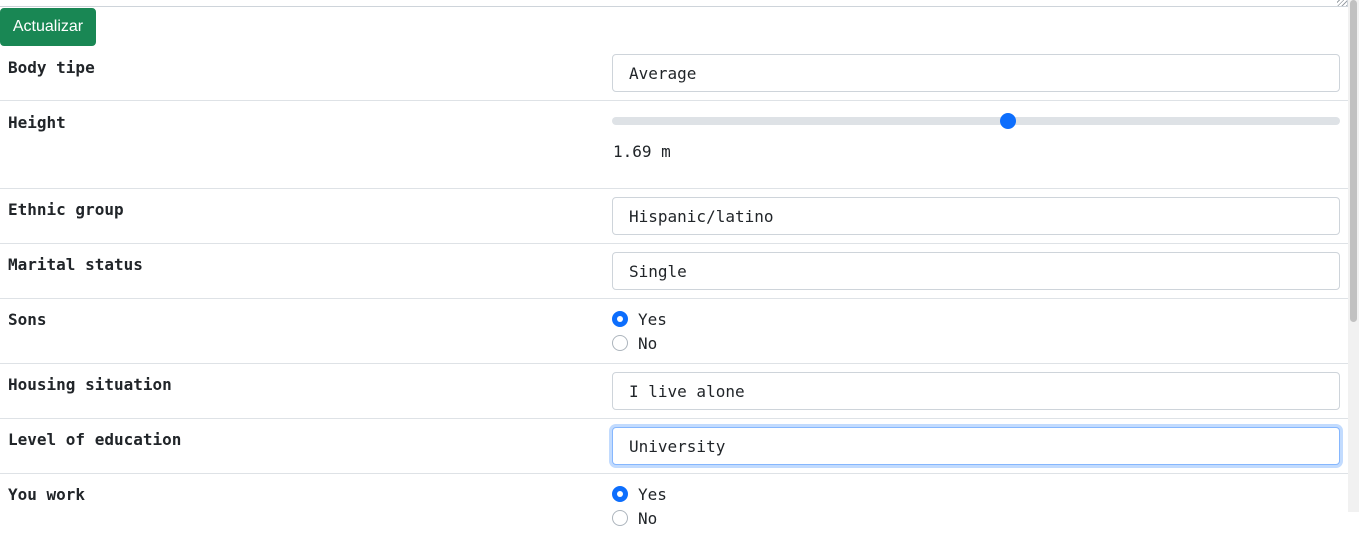 Image resolution: width=1359 pixels, height=534 pixels. Describe the element at coordinates (1353, 161) in the screenshot. I see `scrollbar-thumb` at that location.